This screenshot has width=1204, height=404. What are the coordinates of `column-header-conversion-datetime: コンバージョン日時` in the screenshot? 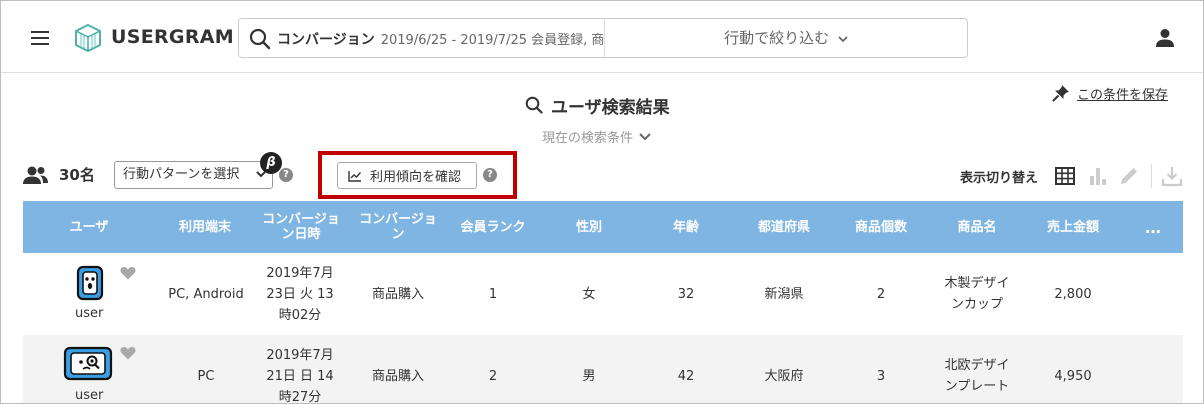 It's located at (301, 227).